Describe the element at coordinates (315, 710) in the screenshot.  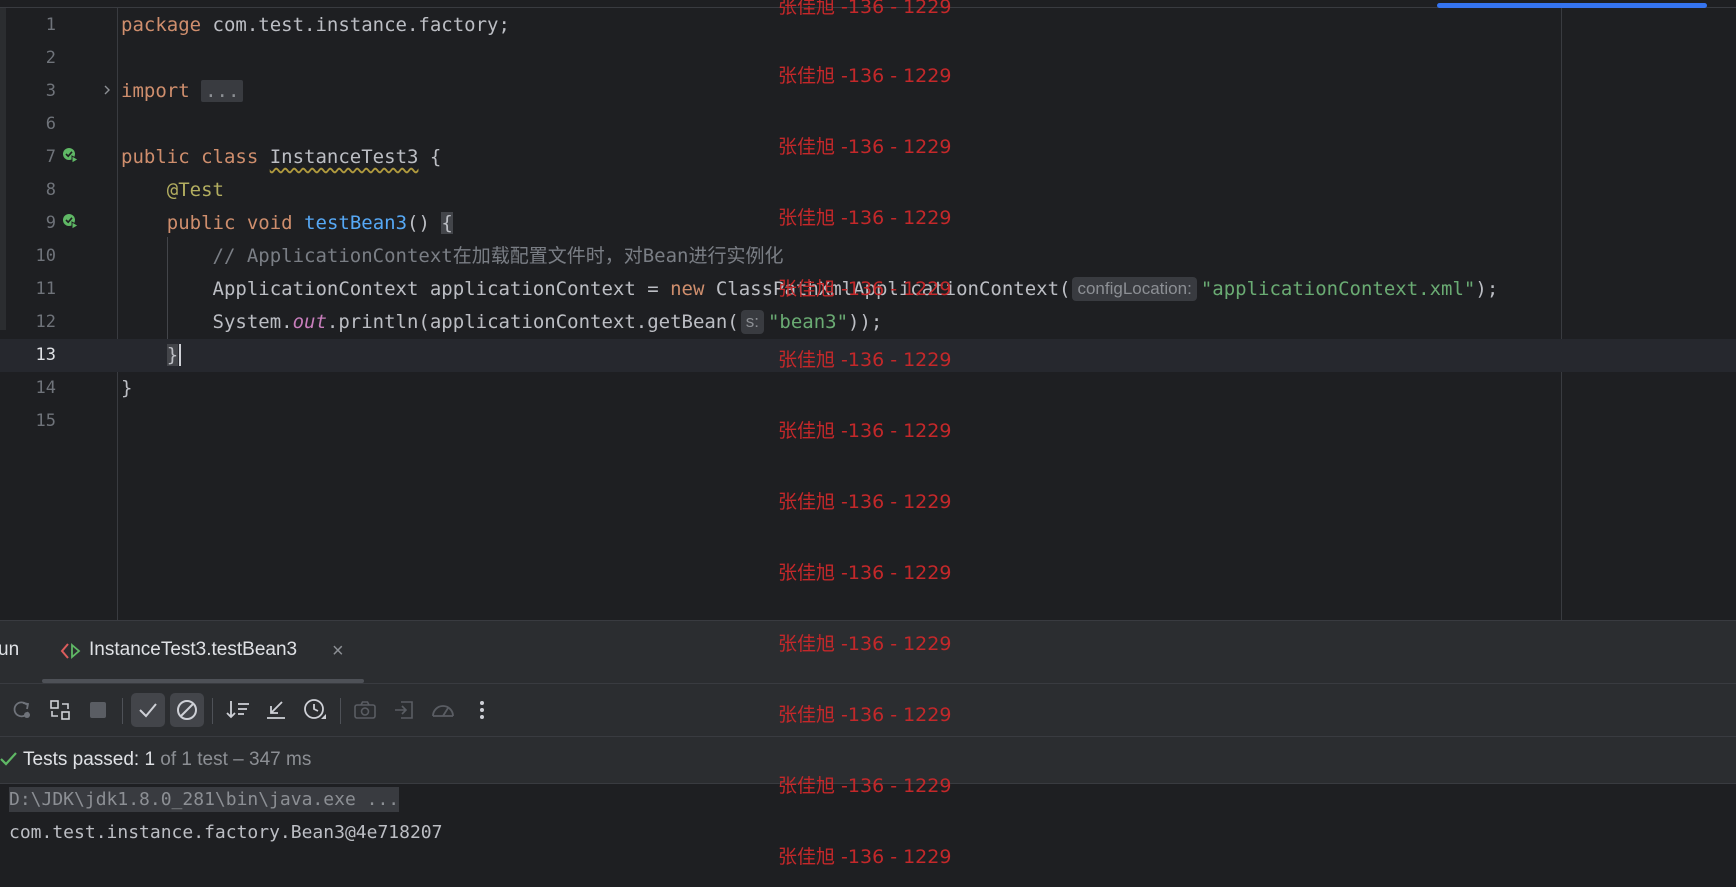
I see `history-icon` at that location.